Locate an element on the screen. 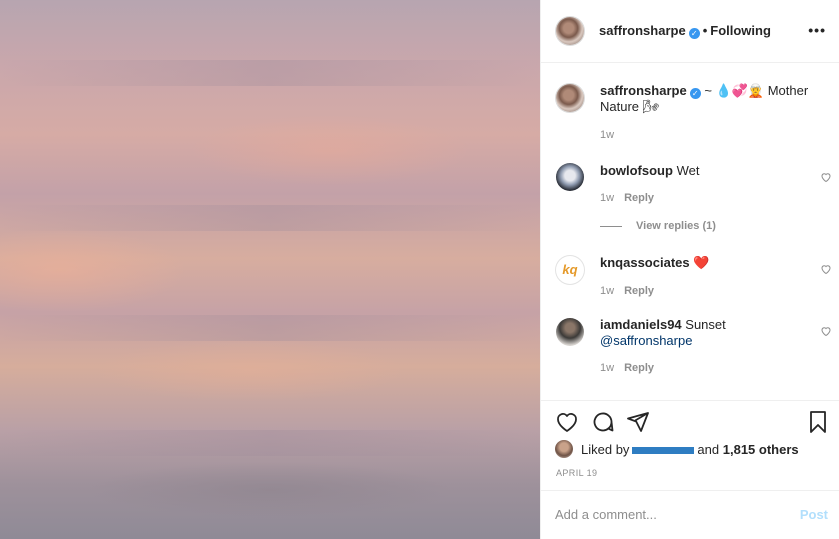  add-comment-row: Post is located at coordinates (690, 514).